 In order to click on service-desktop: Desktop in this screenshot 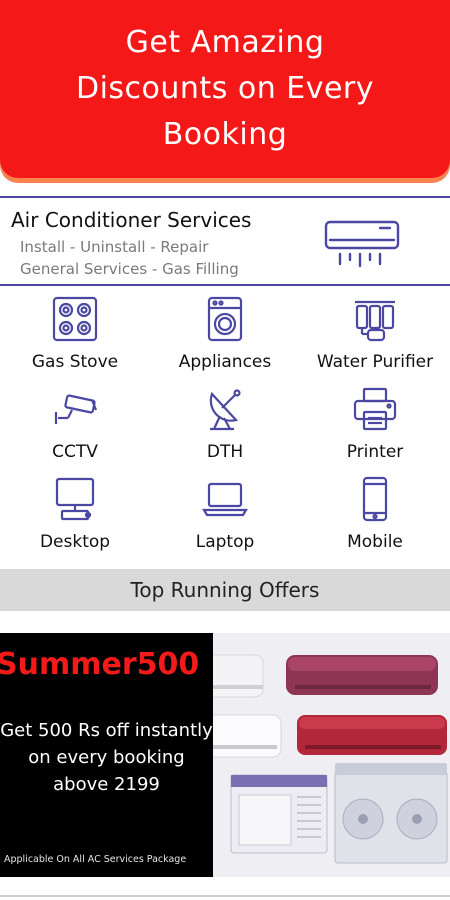, I will do `click(75, 515)`.